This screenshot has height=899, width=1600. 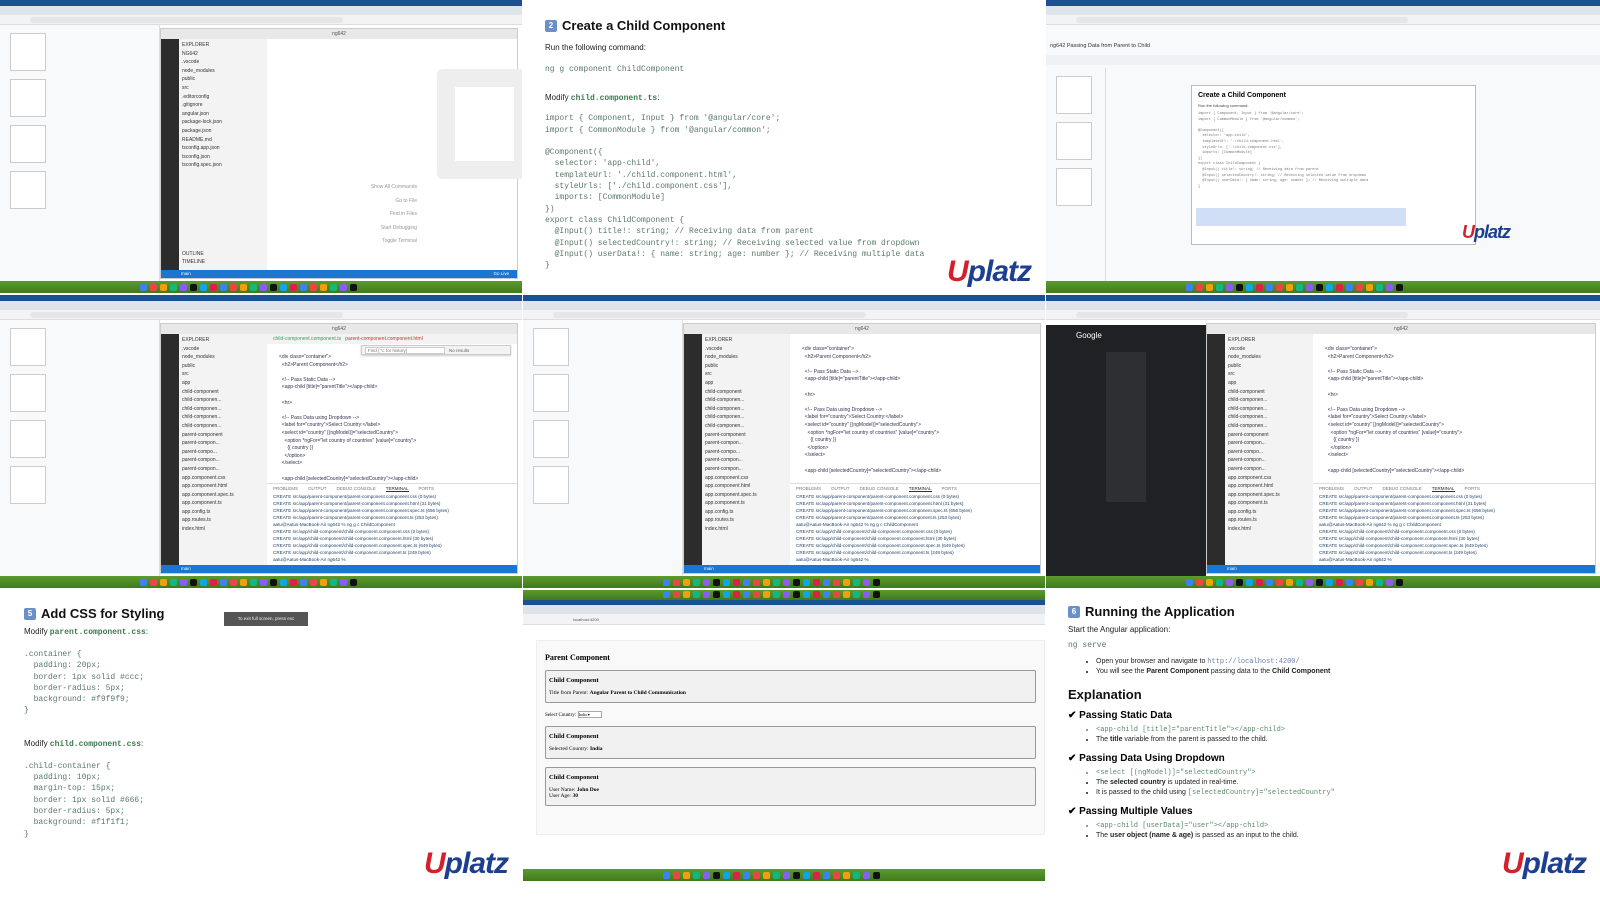 I want to click on tree-item: app.routes.ts, so click(x=1269, y=521).